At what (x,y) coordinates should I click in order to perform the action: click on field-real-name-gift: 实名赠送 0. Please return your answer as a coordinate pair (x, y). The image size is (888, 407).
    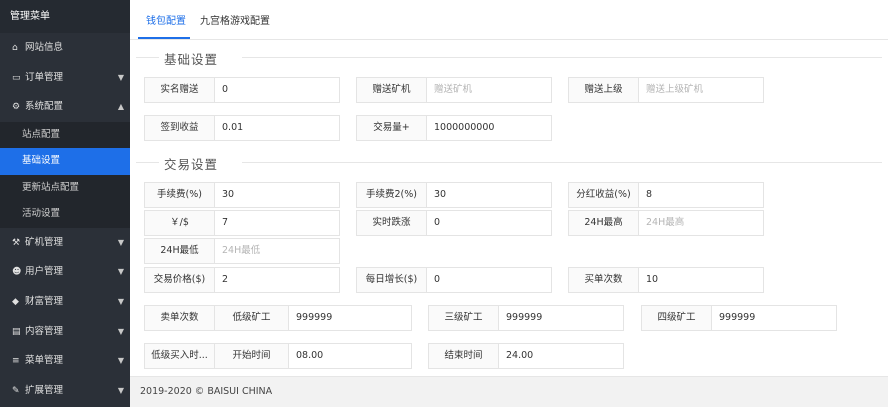
    Looking at the image, I should click on (242, 90).